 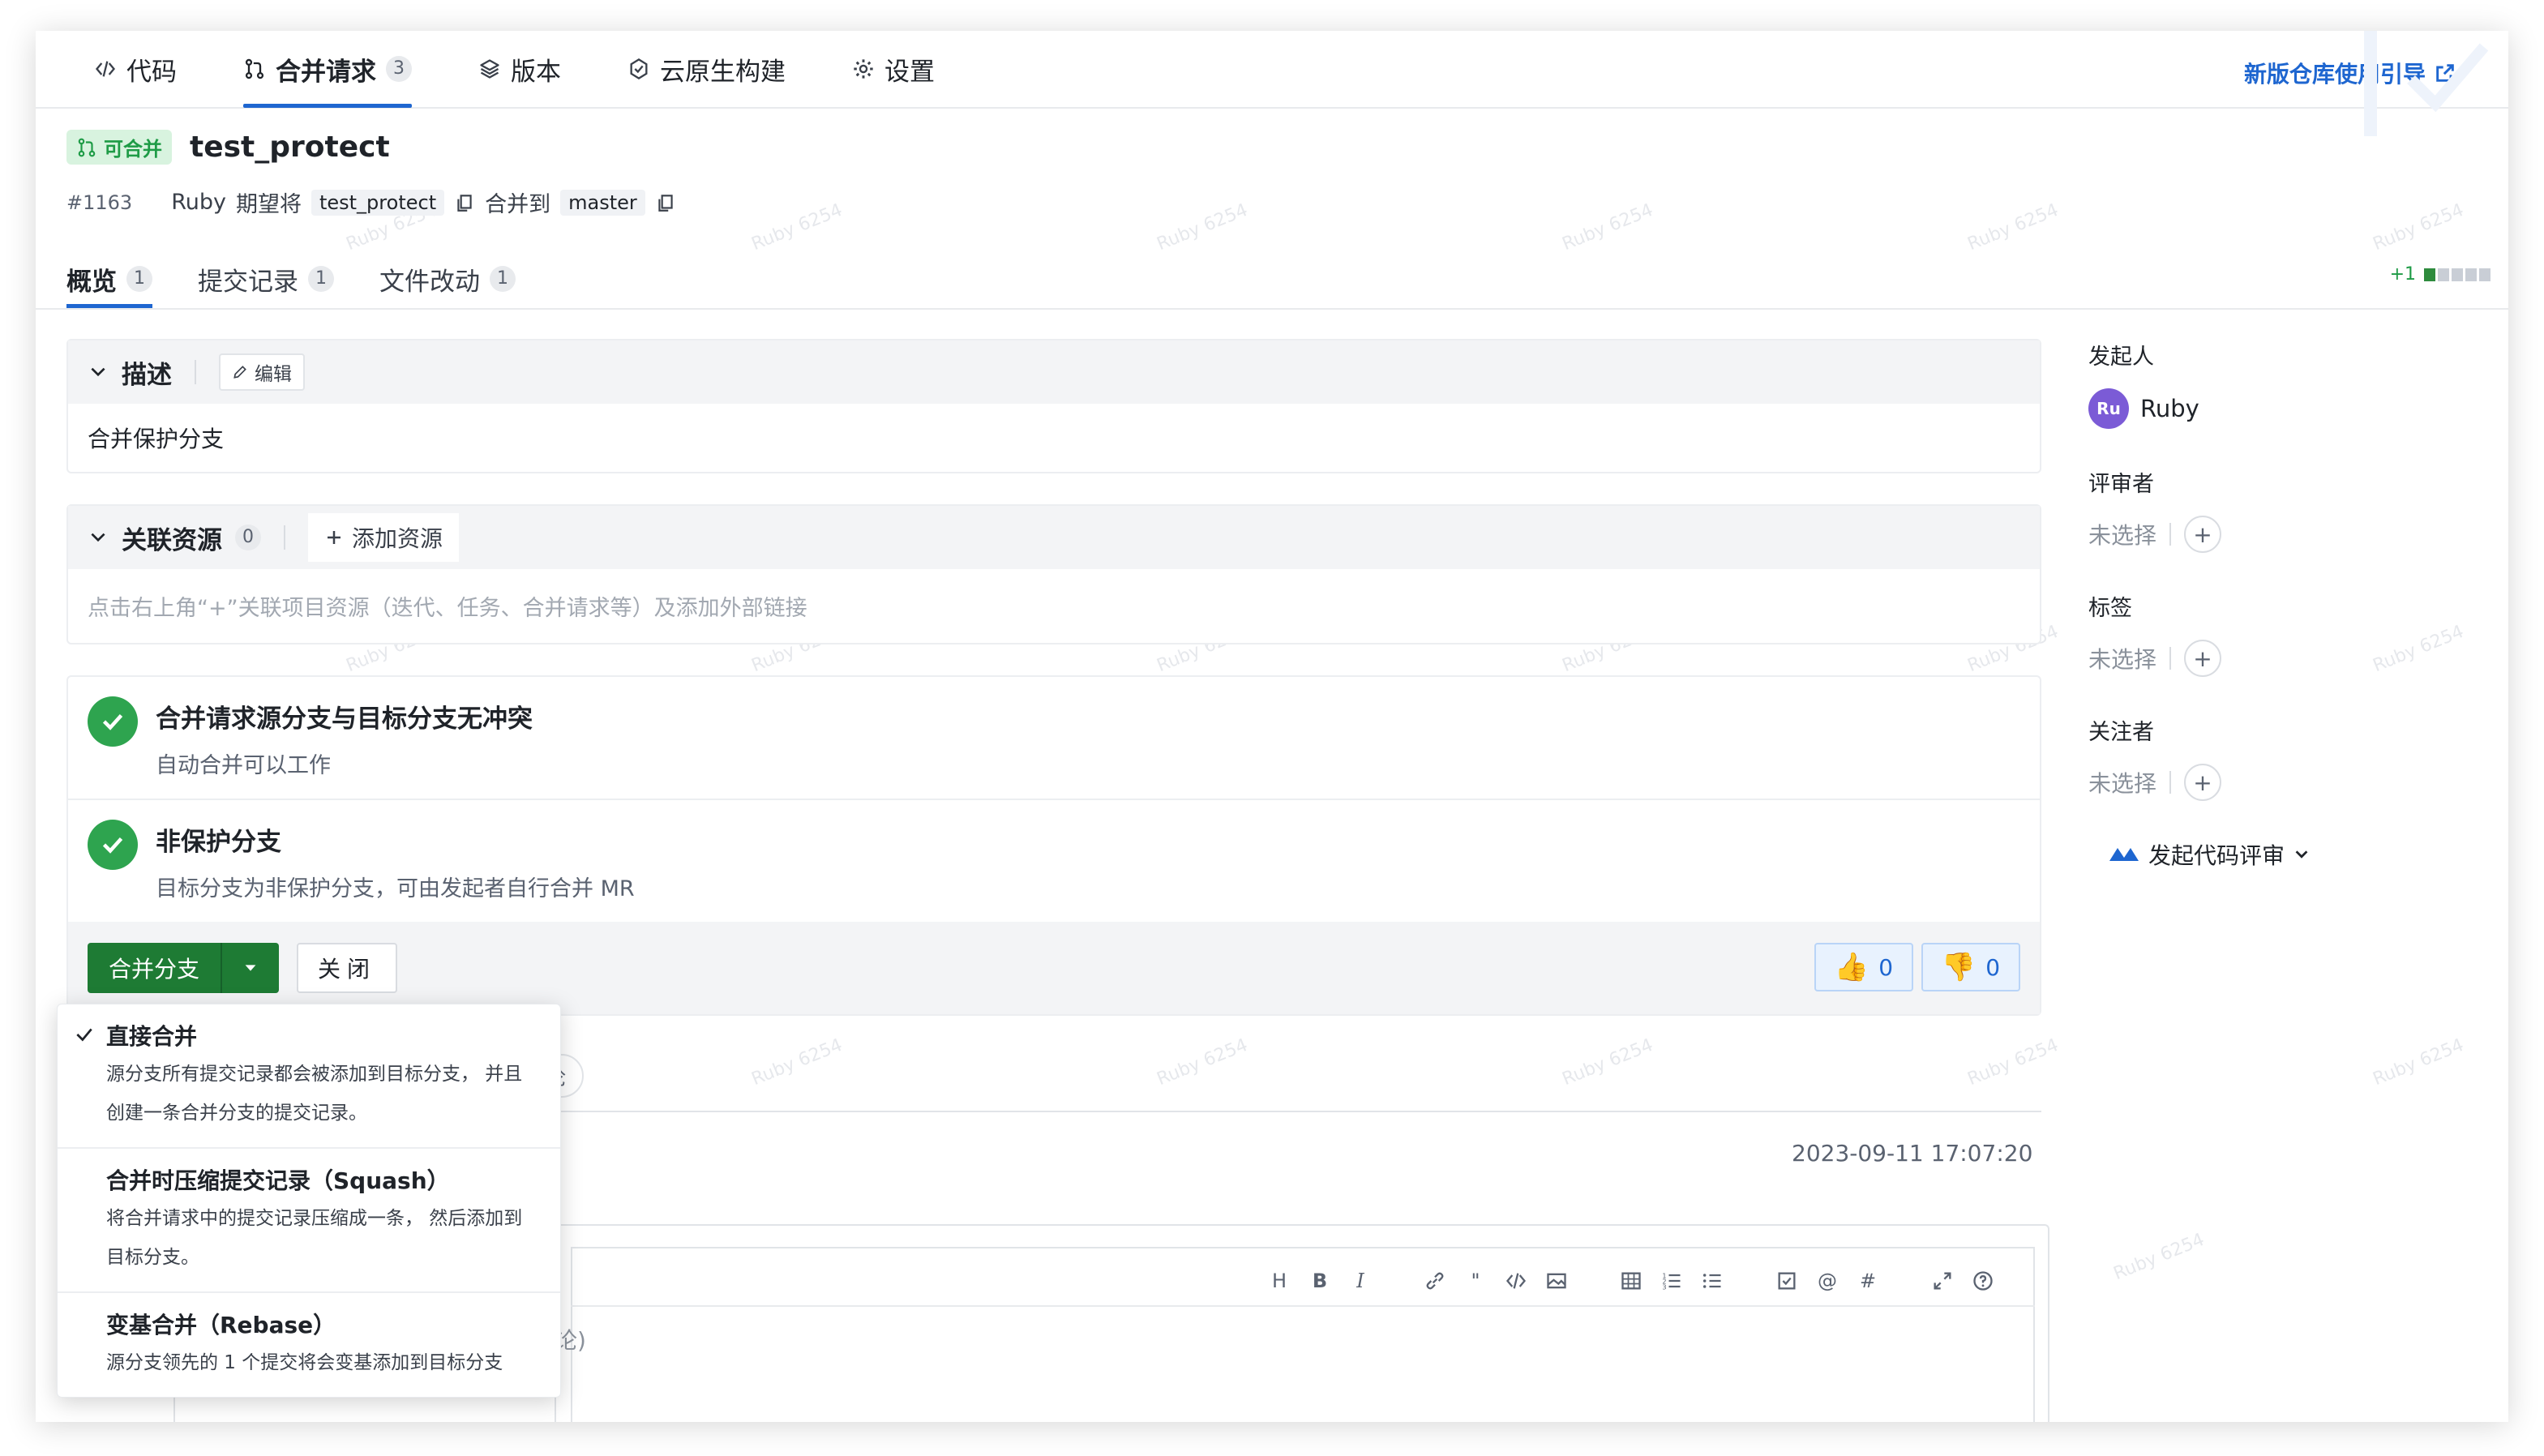 What do you see at coordinates (2283, 757) in the screenshot?
I see `followers-section: 关注者 未选择 +` at bounding box center [2283, 757].